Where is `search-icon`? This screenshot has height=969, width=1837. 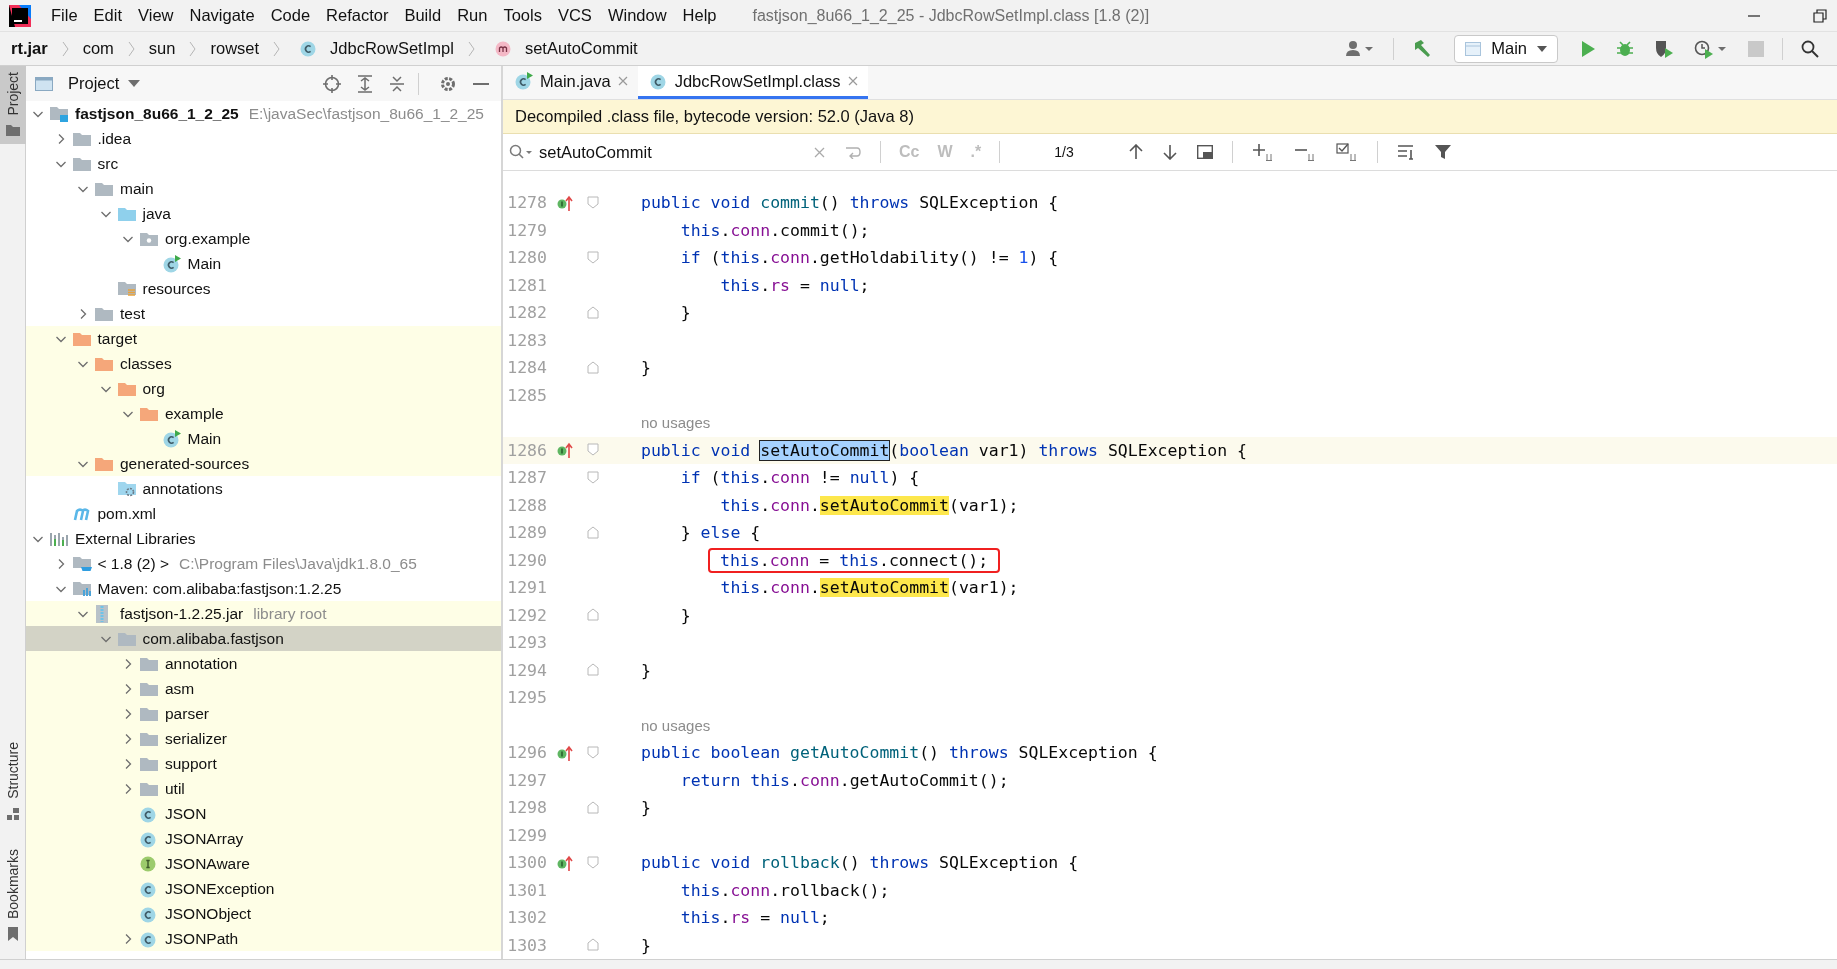
search-icon is located at coordinates (1810, 48).